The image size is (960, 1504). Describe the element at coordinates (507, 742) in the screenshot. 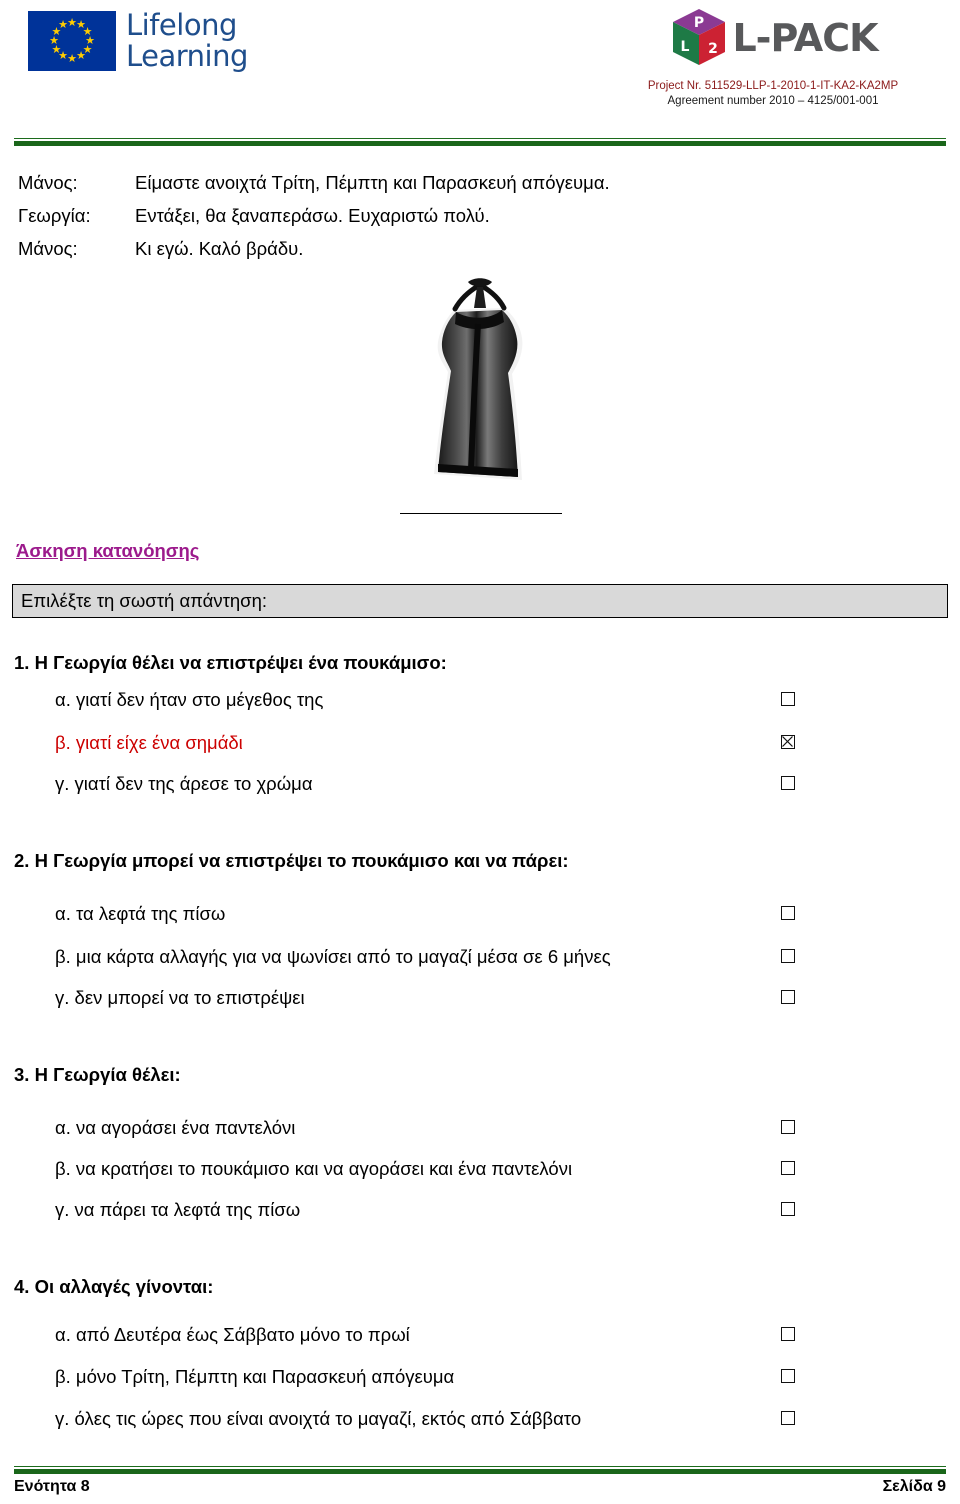

I see `answer-option: β. γιατί είχε ένα σημάδι` at that location.